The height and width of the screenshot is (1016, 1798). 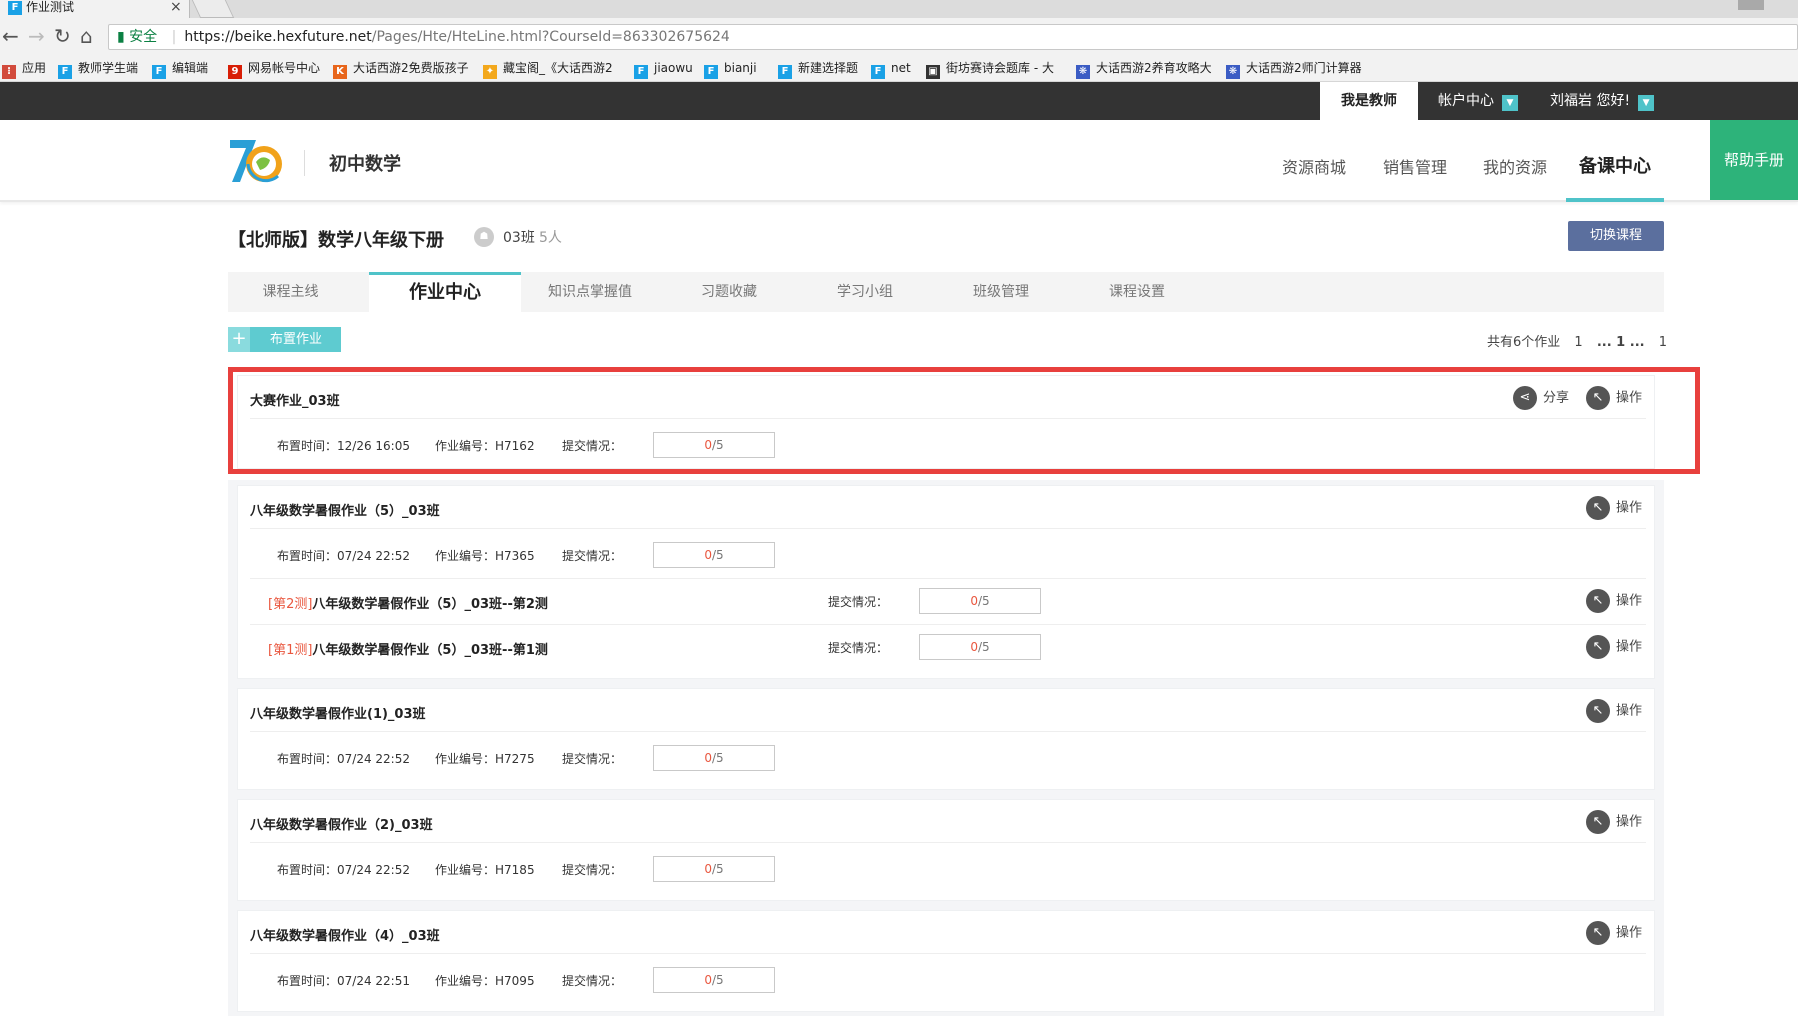 What do you see at coordinates (1000, 68) in the screenshot?
I see `bookmark-label: 街坊赛诗会题库 - 大` at bounding box center [1000, 68].